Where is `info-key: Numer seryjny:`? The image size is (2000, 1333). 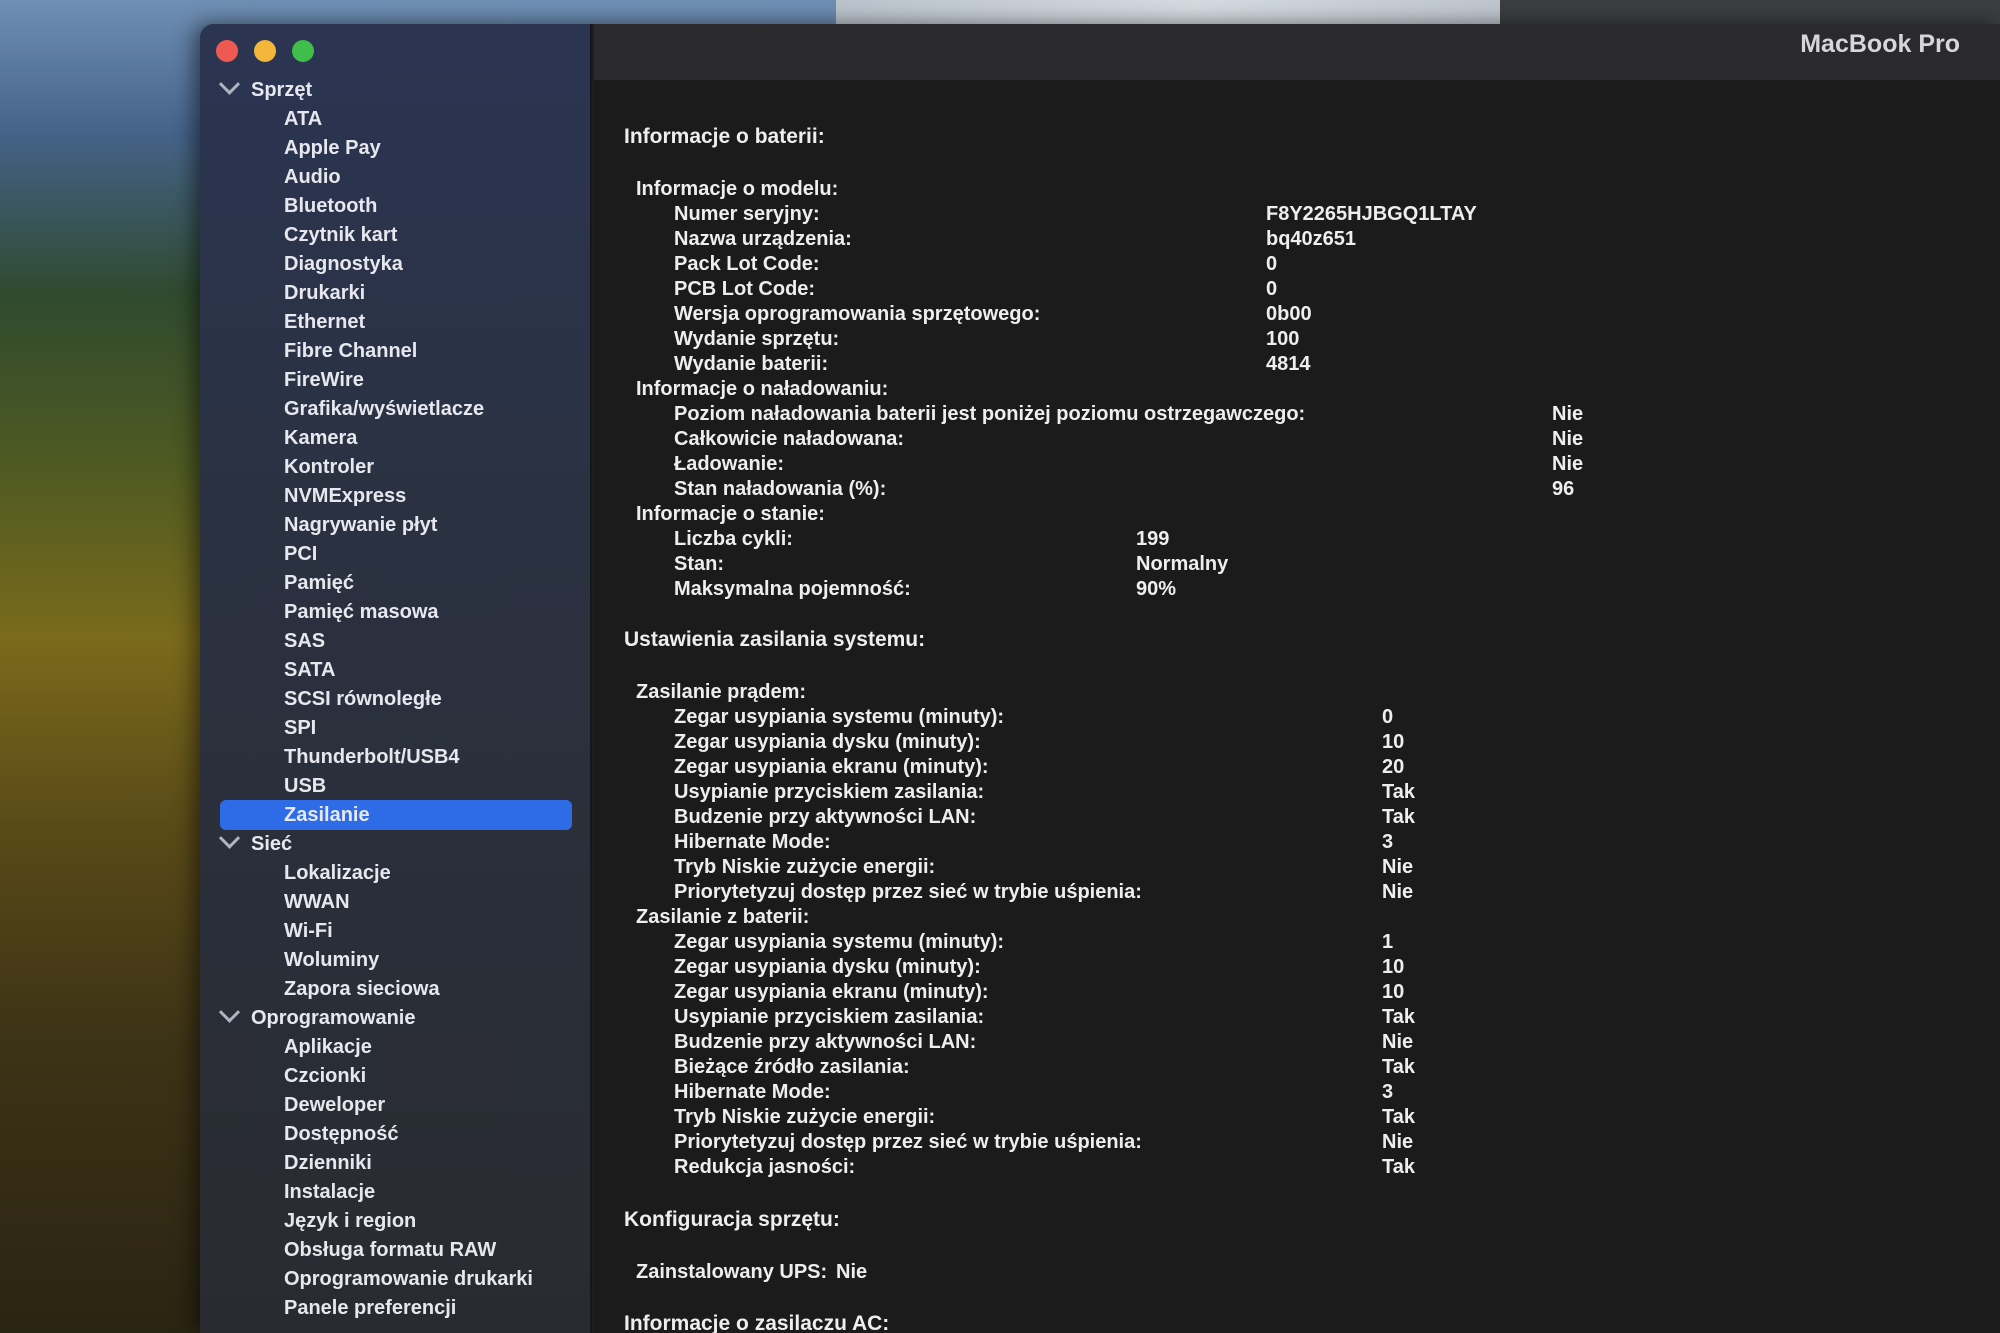
info-key: Numer seryjny: is located at coordinates (747, 214).